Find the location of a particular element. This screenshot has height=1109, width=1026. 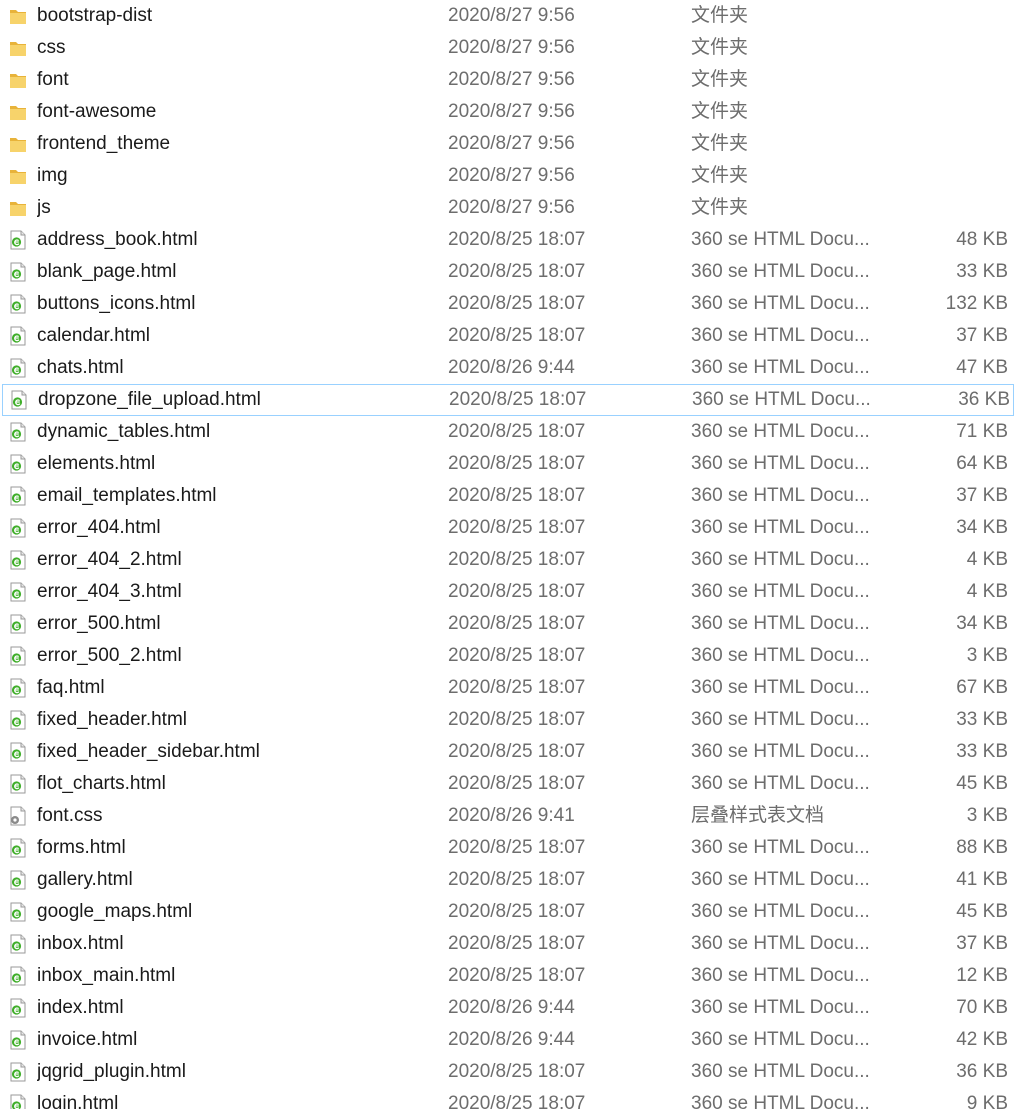

file-name: js is located at coordinates (44, 207).